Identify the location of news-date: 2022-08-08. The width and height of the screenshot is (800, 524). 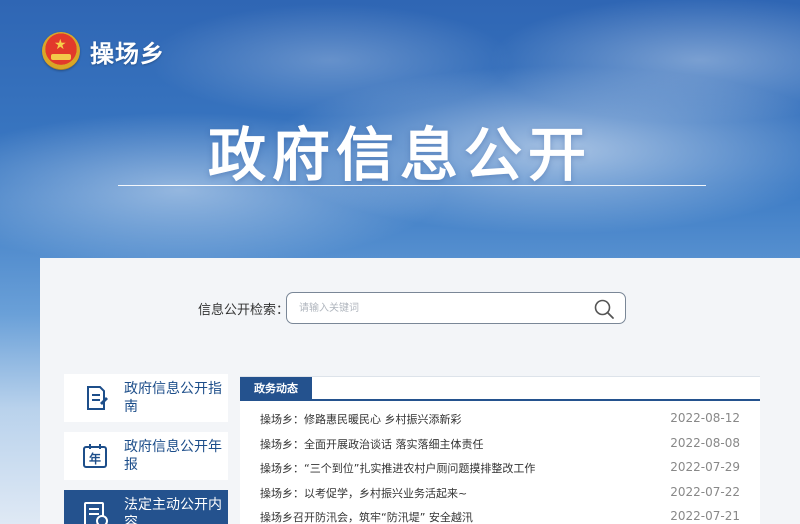
(705, 442).